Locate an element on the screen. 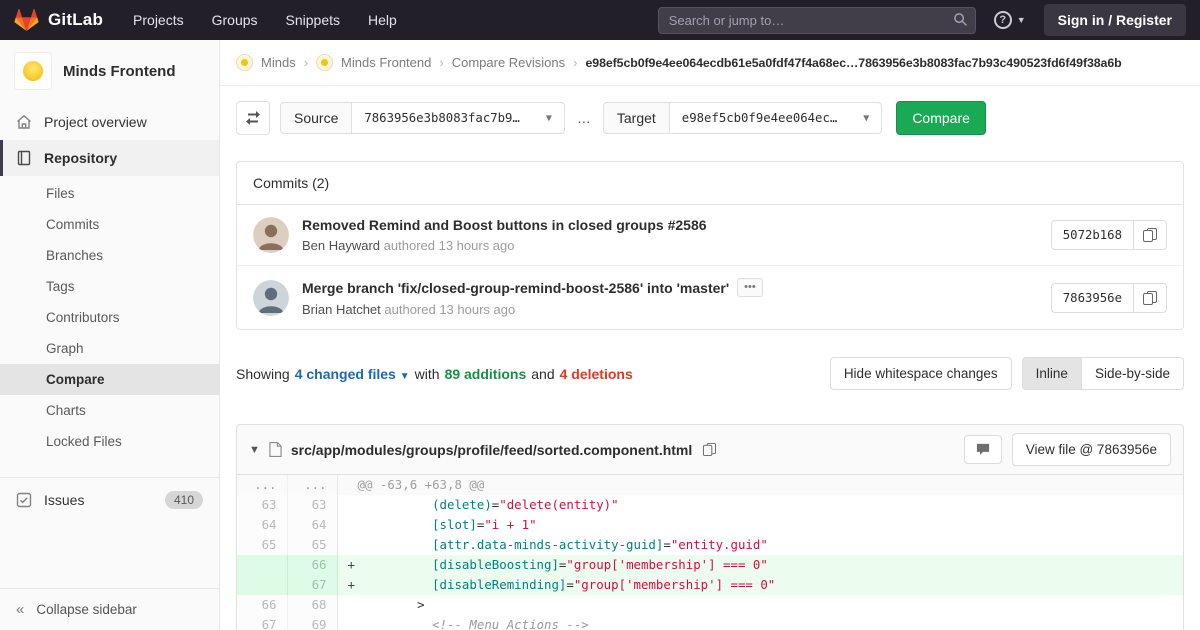 This screenshot has height=630, width=1200. new-line-number: 65 is located at coordinates (312, 545).